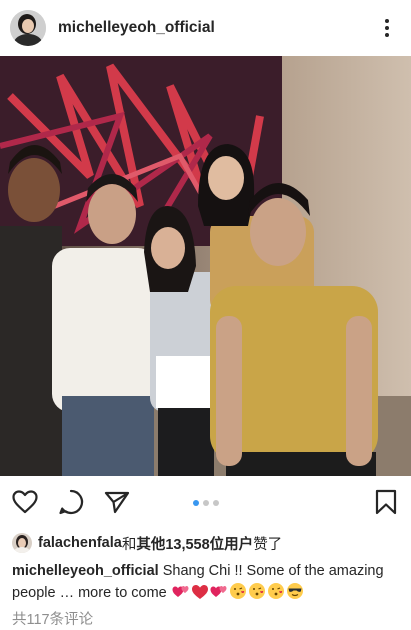 The height and width of the screenshot is (630, 411). Describe the element at coordinates (194, 543) in the screenshot. I see `likes-others-link: 其他13,558位用户` at that location.